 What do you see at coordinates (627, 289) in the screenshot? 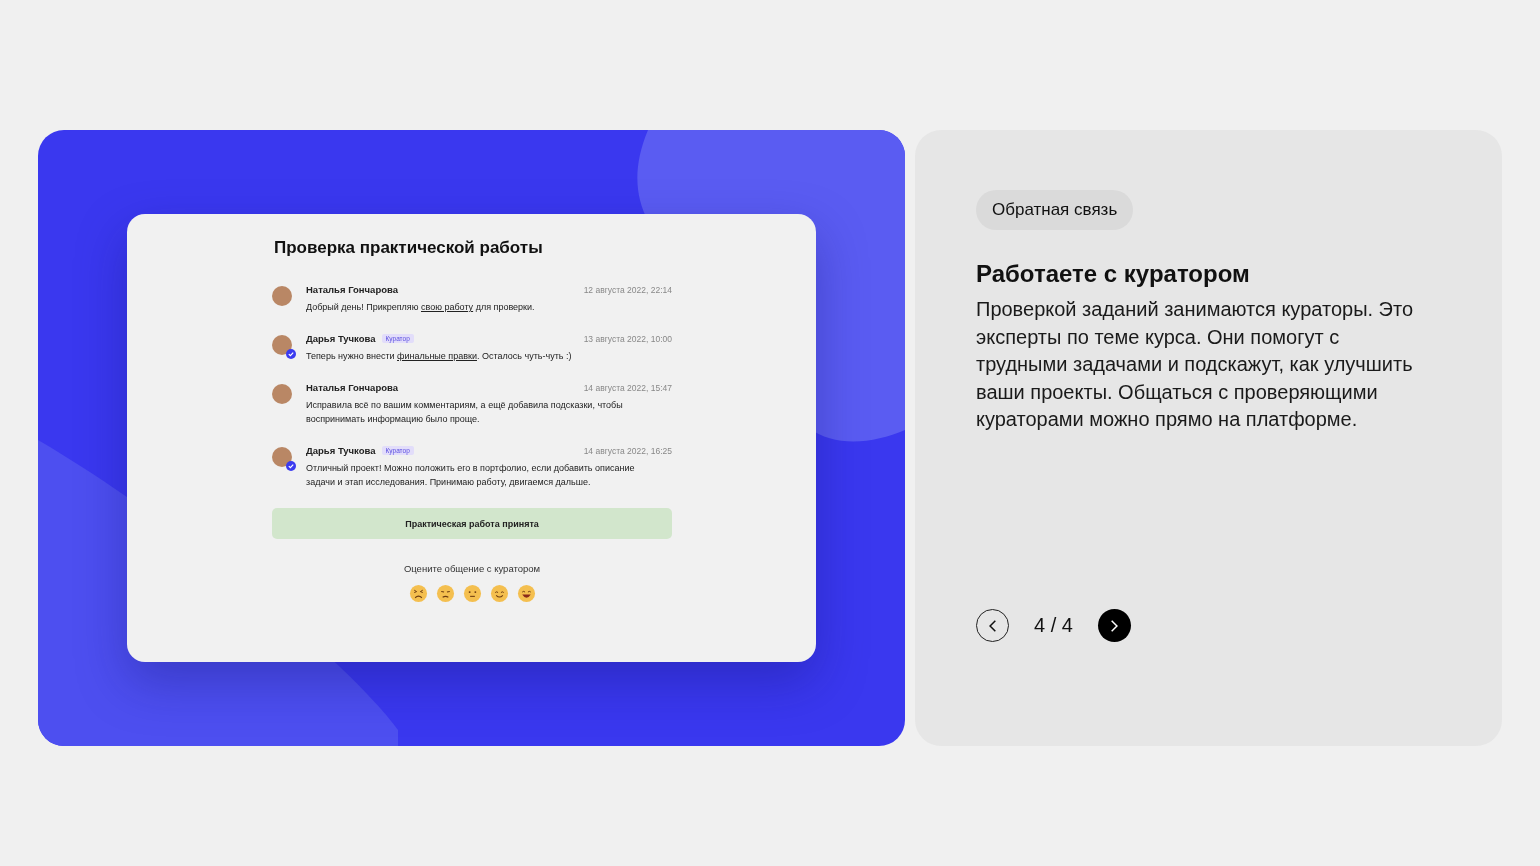
I see `message-date: 12 августа 2022, 22:14` at bounding box center [627, 289].